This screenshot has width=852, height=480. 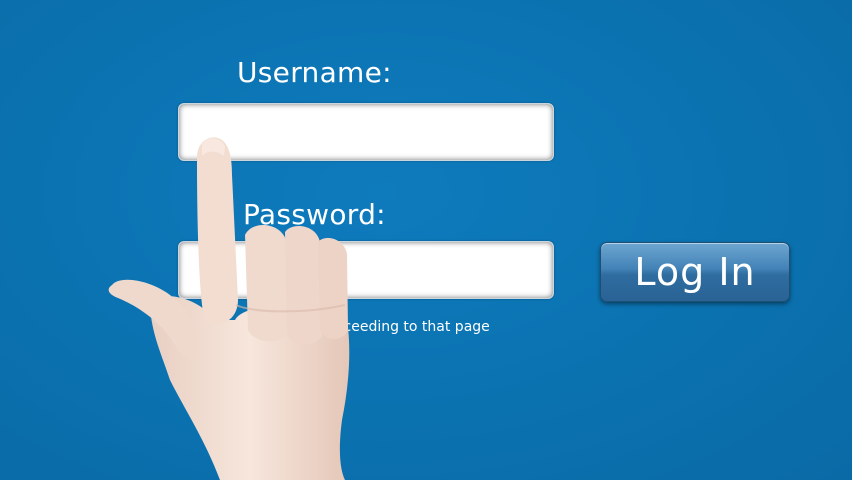 I want to click on note-fragment-start: le, so click(x=192, y=327).